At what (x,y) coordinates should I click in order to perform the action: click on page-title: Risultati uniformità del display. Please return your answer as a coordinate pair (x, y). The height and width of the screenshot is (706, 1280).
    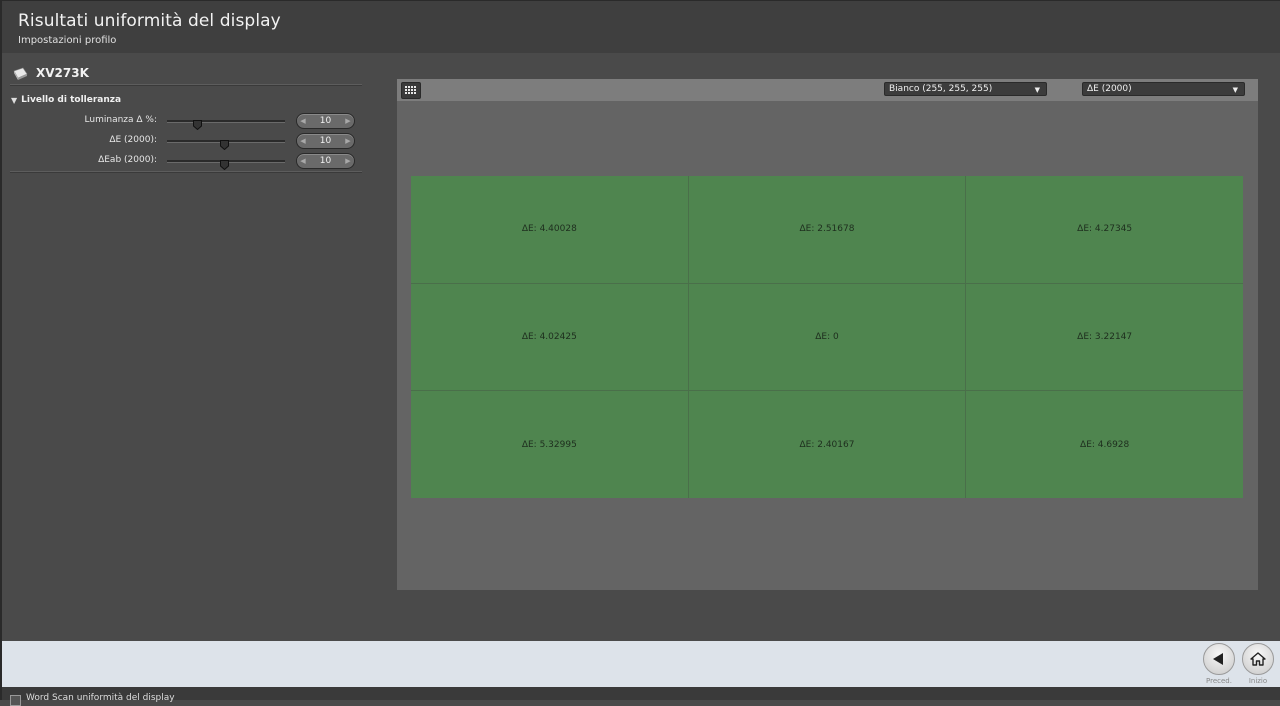
    Looking at the image, I should click on (149, 21).